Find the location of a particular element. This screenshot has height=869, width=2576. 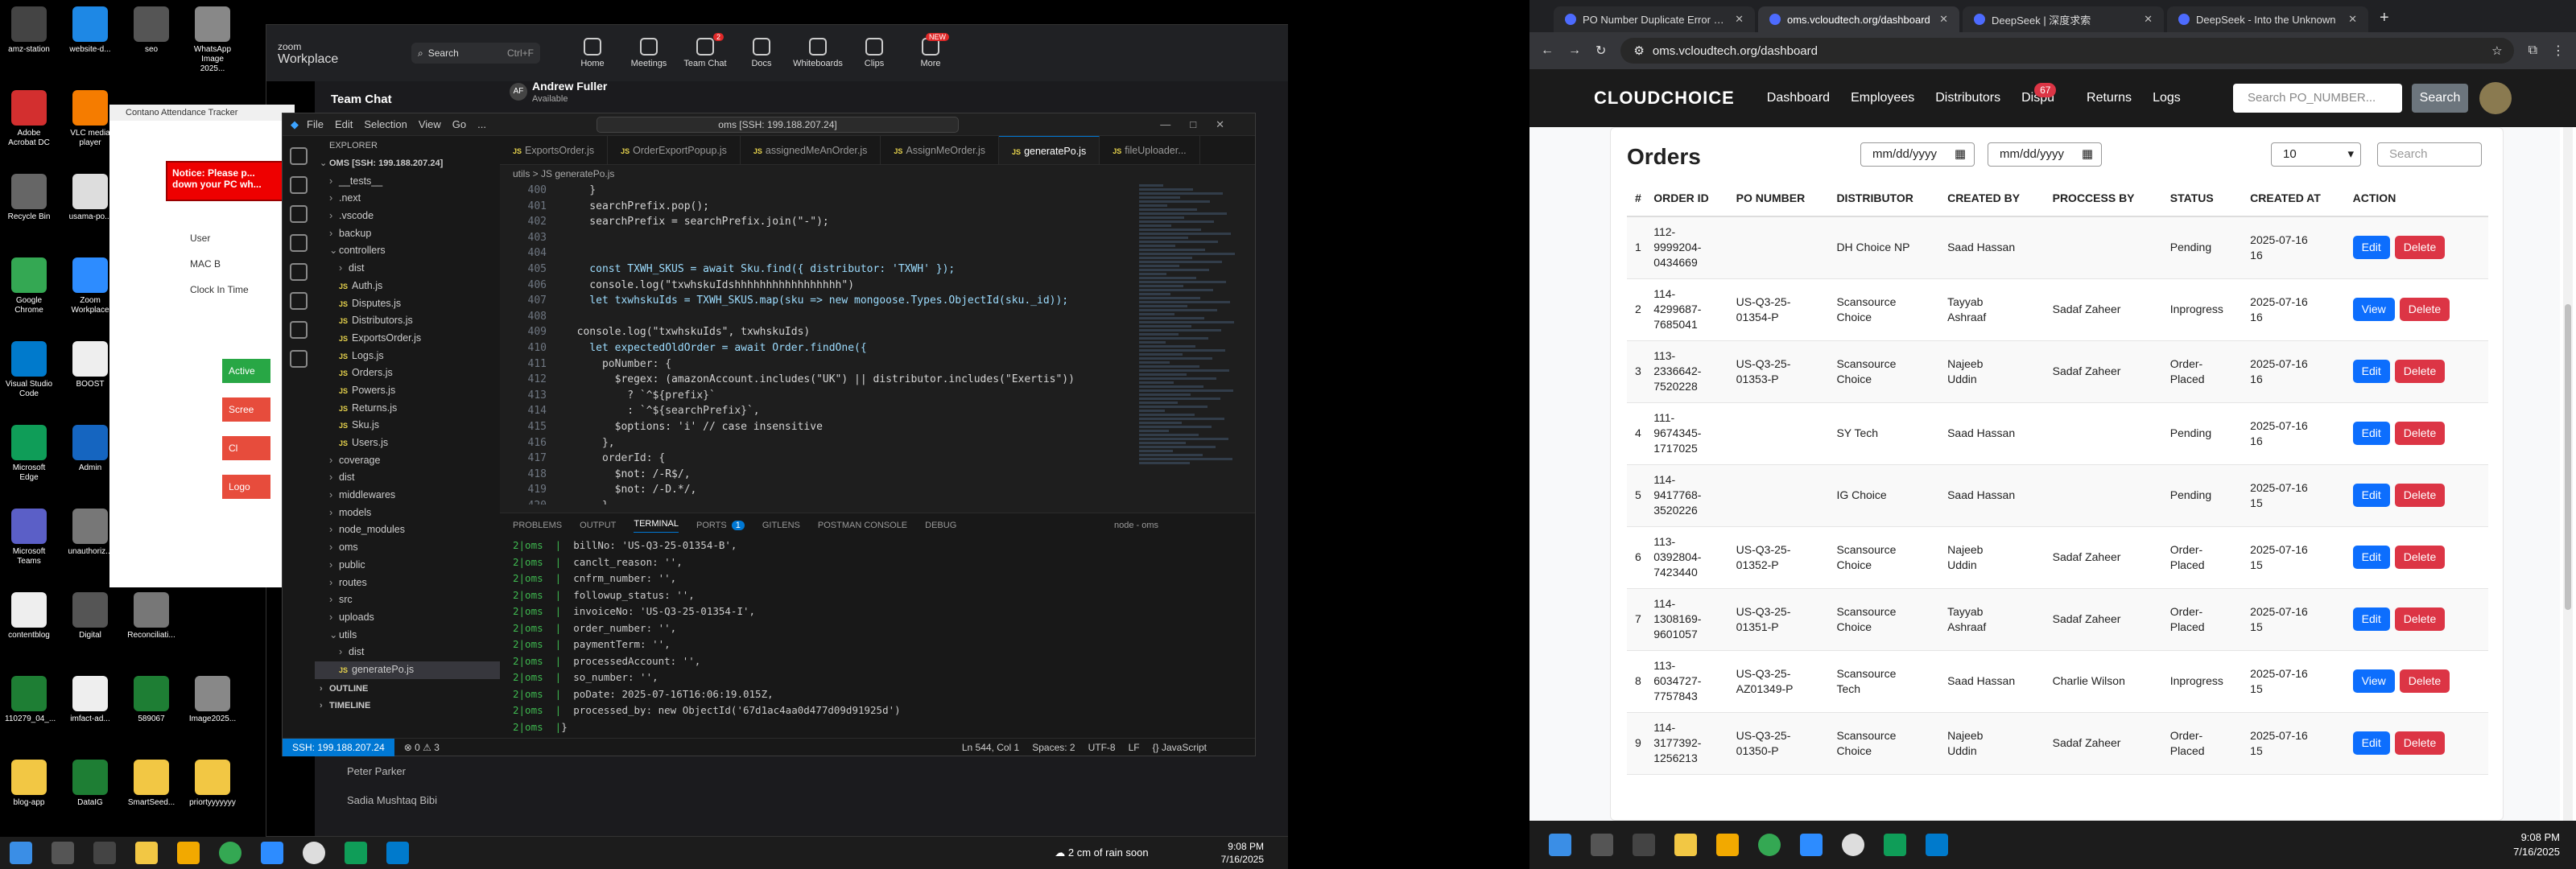

page-scrollbar is located at coordinates (2568, 474).